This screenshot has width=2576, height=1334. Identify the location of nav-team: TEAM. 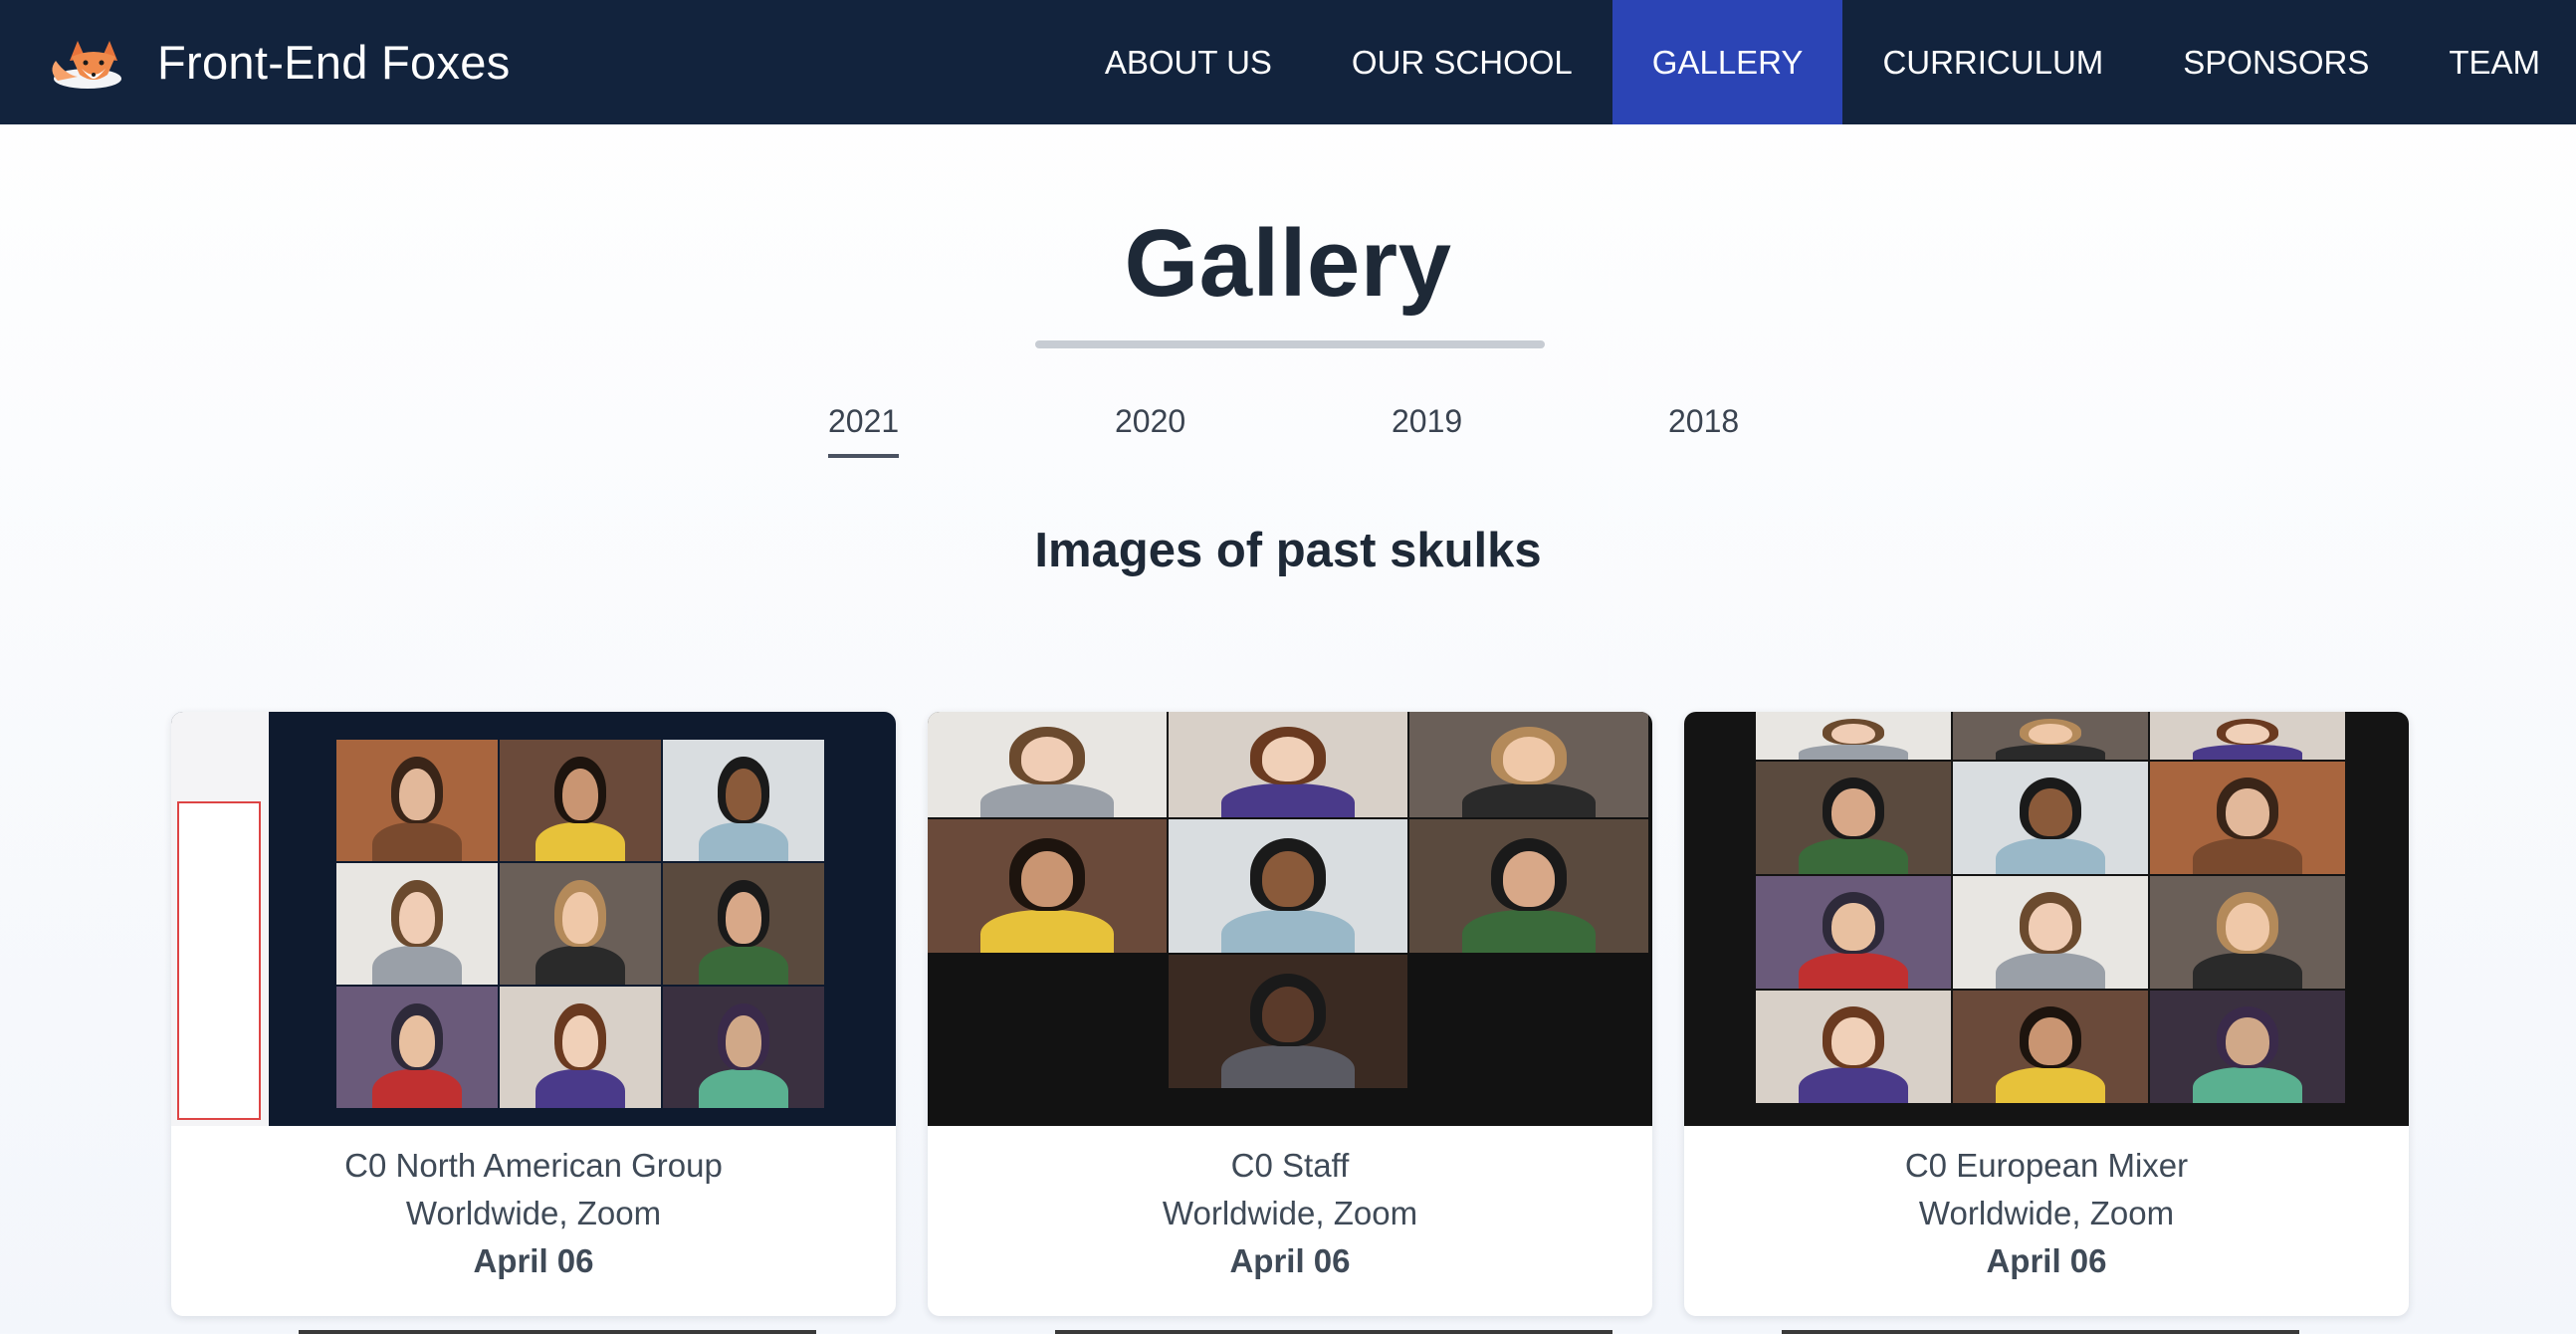
(2492, 62).